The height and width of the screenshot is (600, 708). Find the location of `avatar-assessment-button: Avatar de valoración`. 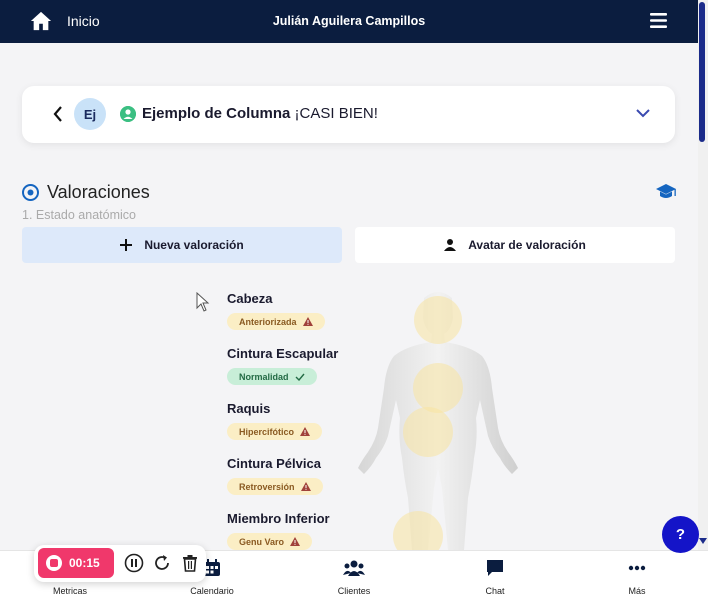

avatar-assessment-button: Avatar de valoración is located at coordinates (515, 245).